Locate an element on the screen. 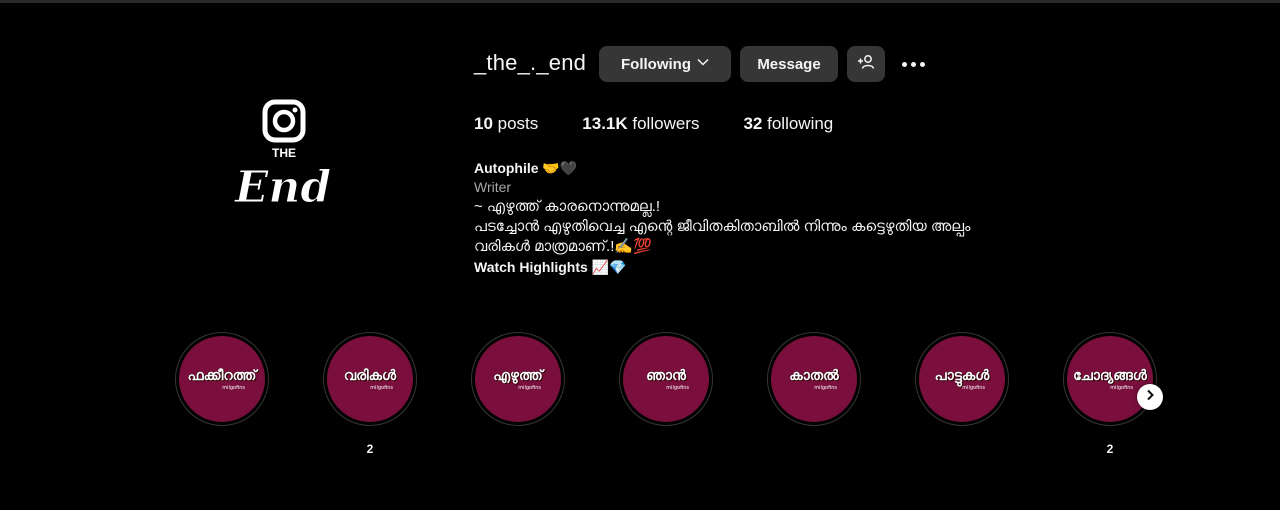  bio-line: ~ എഴുത്ത് കാരനൊന്നുമല്ല.! is located at coordinates (567, 206).